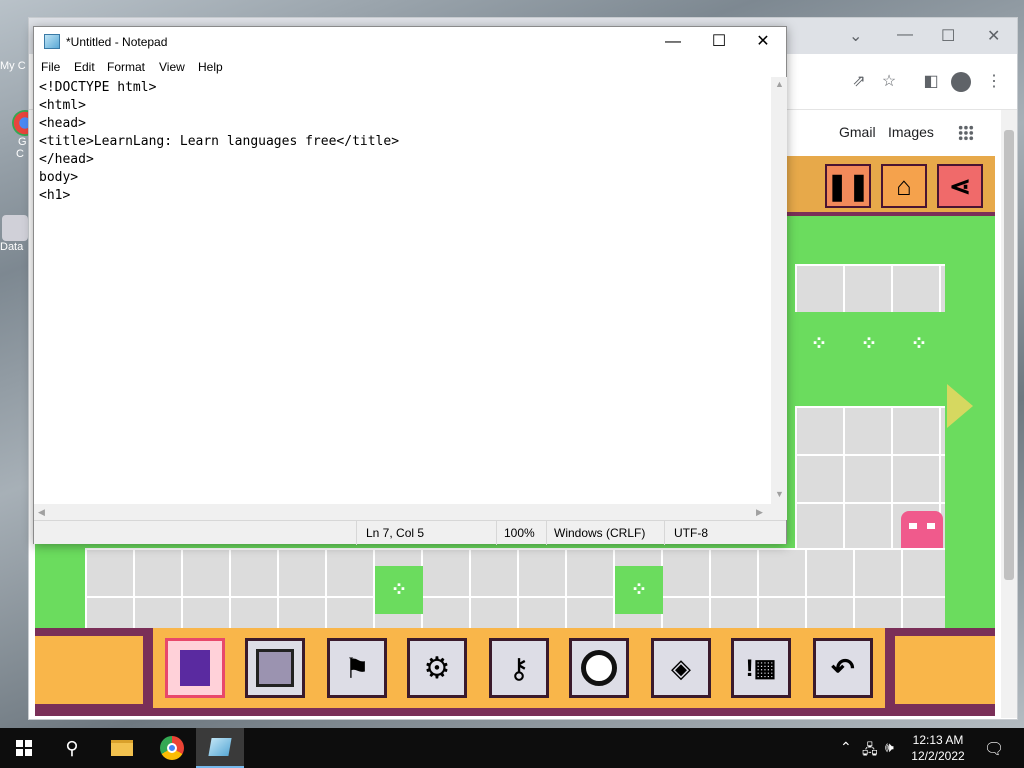 This screenshot has width=1024, height=768. I want to click on eraser-icon: ◈, so click(681, 667).